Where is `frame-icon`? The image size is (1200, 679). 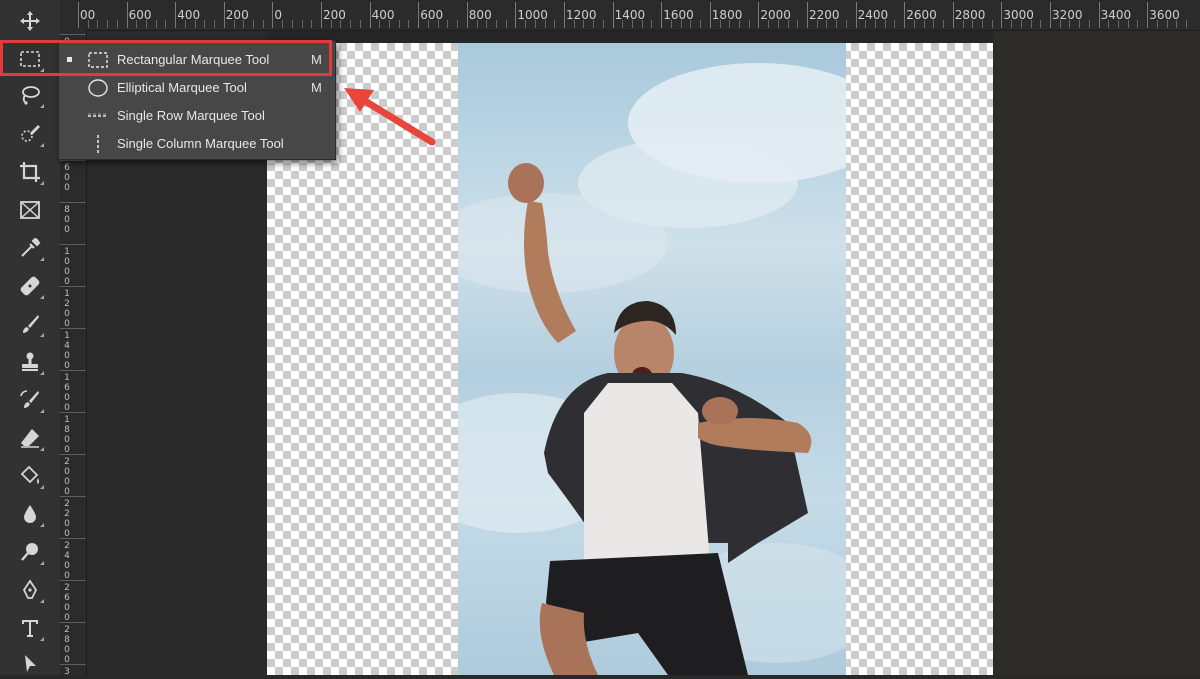 frame-icon is located at coordinates (30, 210).